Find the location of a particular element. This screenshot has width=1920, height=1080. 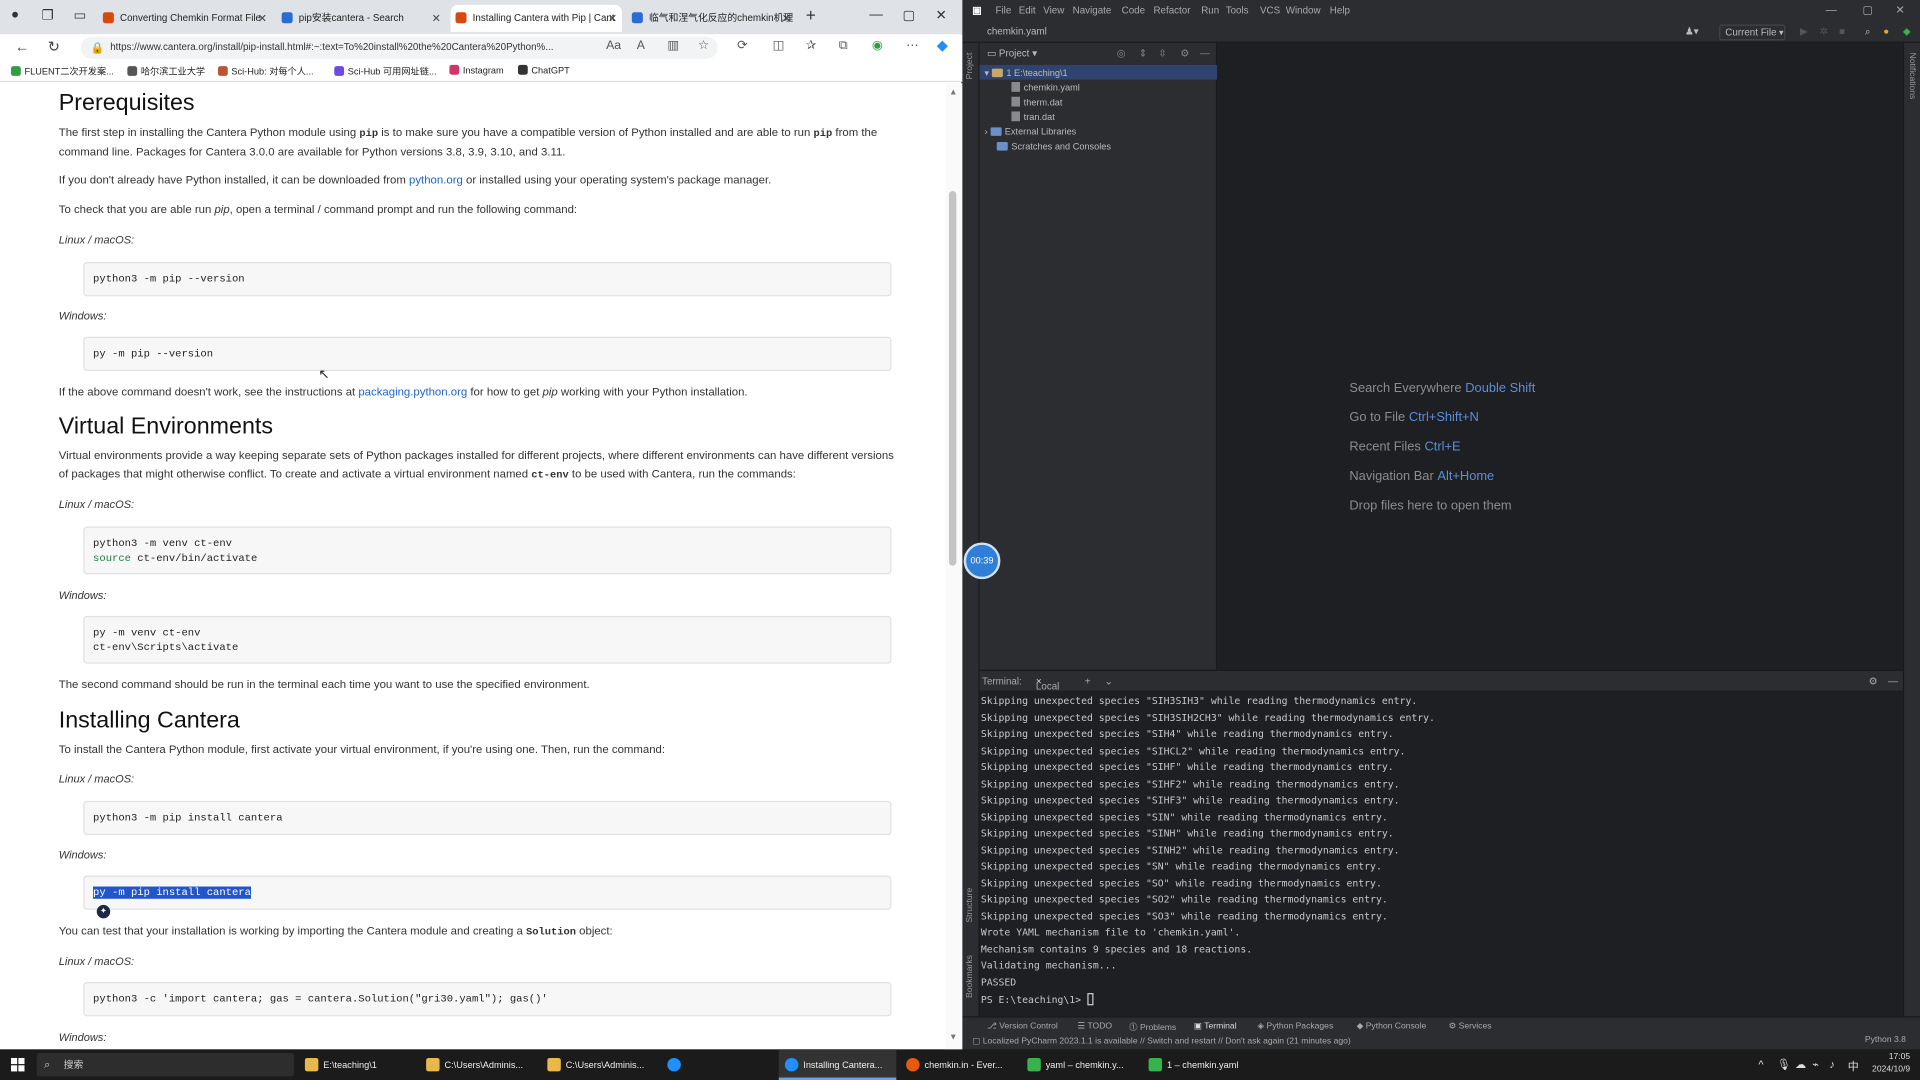

back-icon: ← is located at coordinates (22, 46).